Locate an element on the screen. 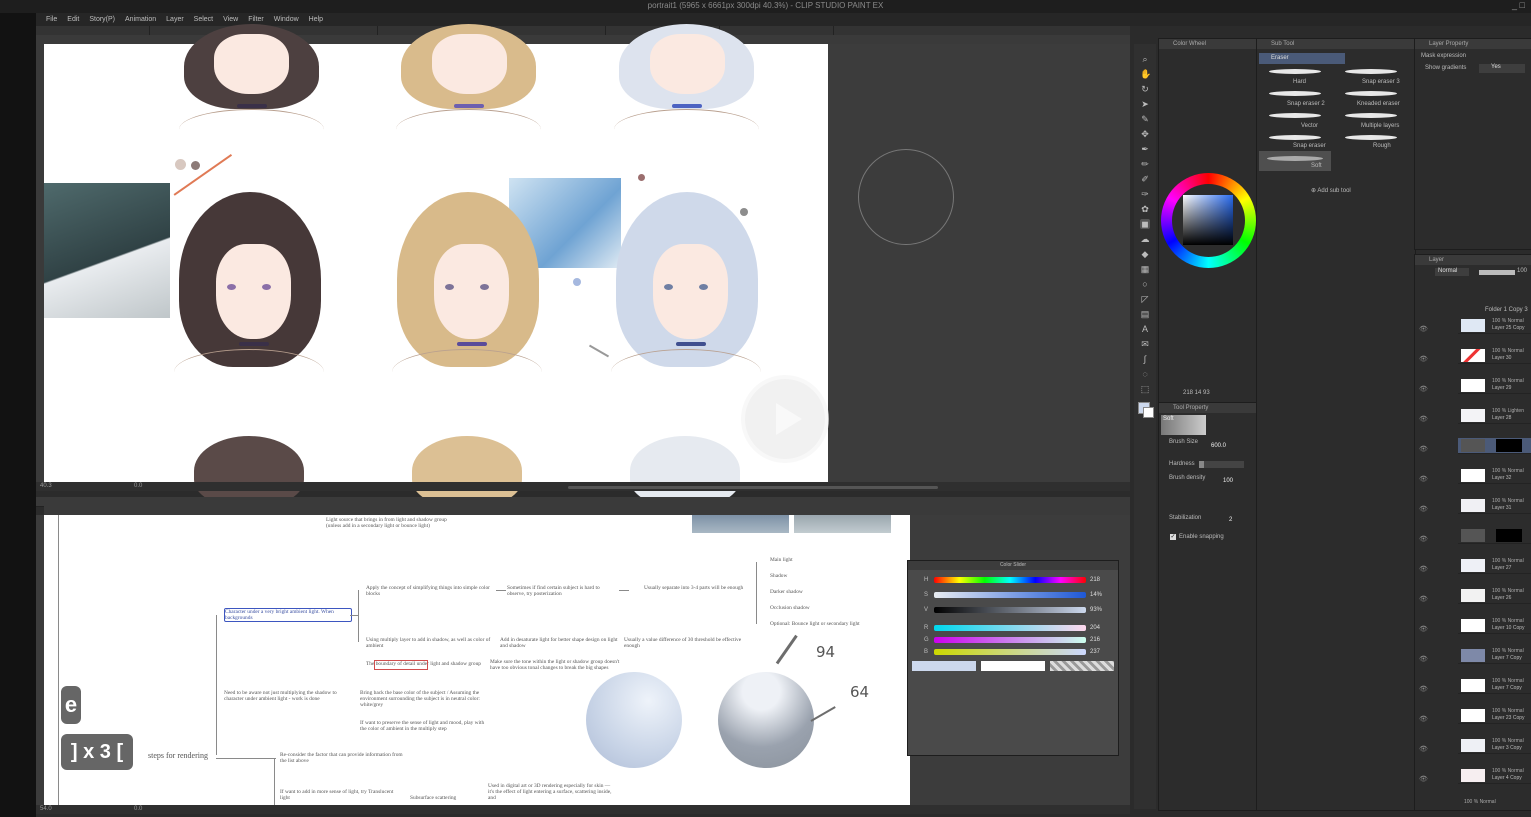 The width and height of the screenshot is (1531, 817). figure-tool-icon: ○ is located at coordinates (1145, 284).